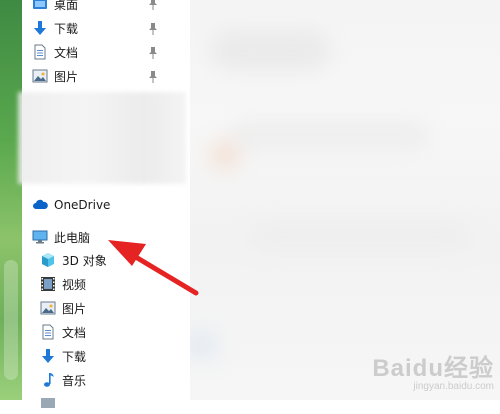 The image size is (500, 414). I want to click on desktop-folder-icon, so click(40, 6).